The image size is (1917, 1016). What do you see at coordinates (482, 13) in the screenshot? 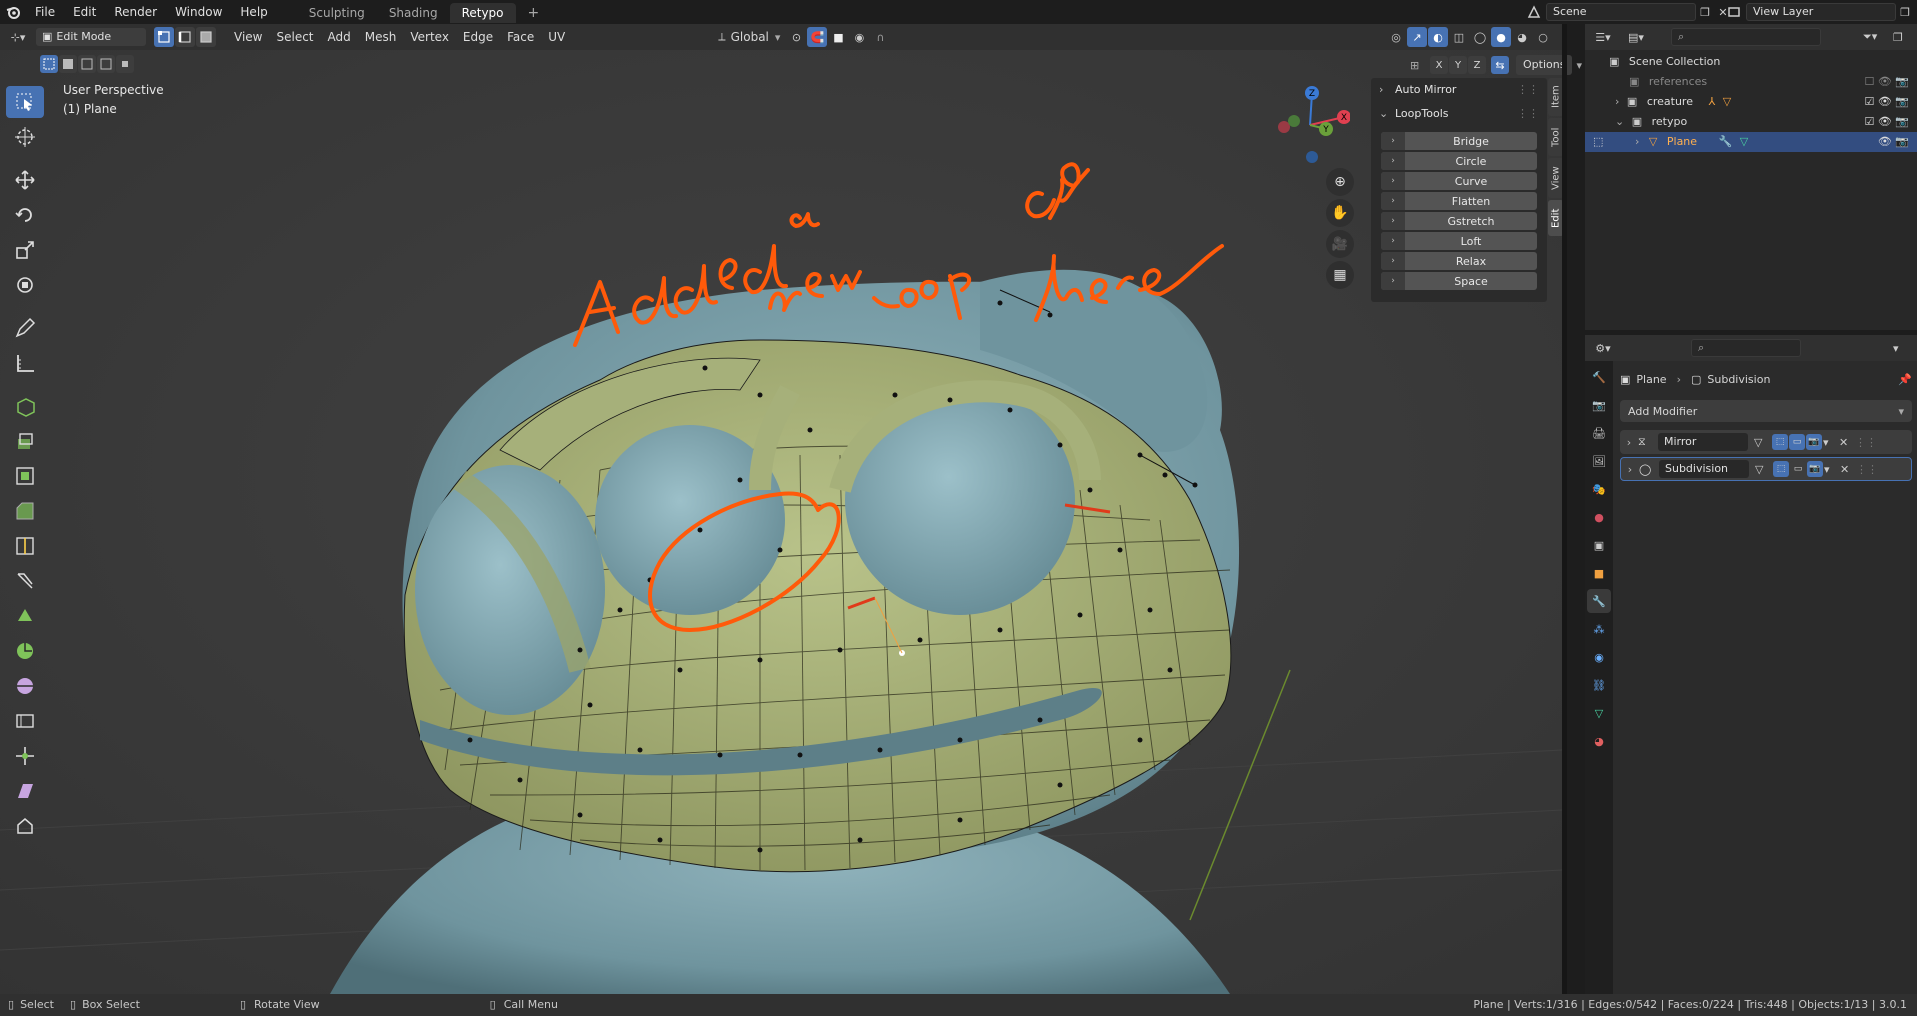
I see `tab-retypo: Retypo` at bounding box center [482, 13].